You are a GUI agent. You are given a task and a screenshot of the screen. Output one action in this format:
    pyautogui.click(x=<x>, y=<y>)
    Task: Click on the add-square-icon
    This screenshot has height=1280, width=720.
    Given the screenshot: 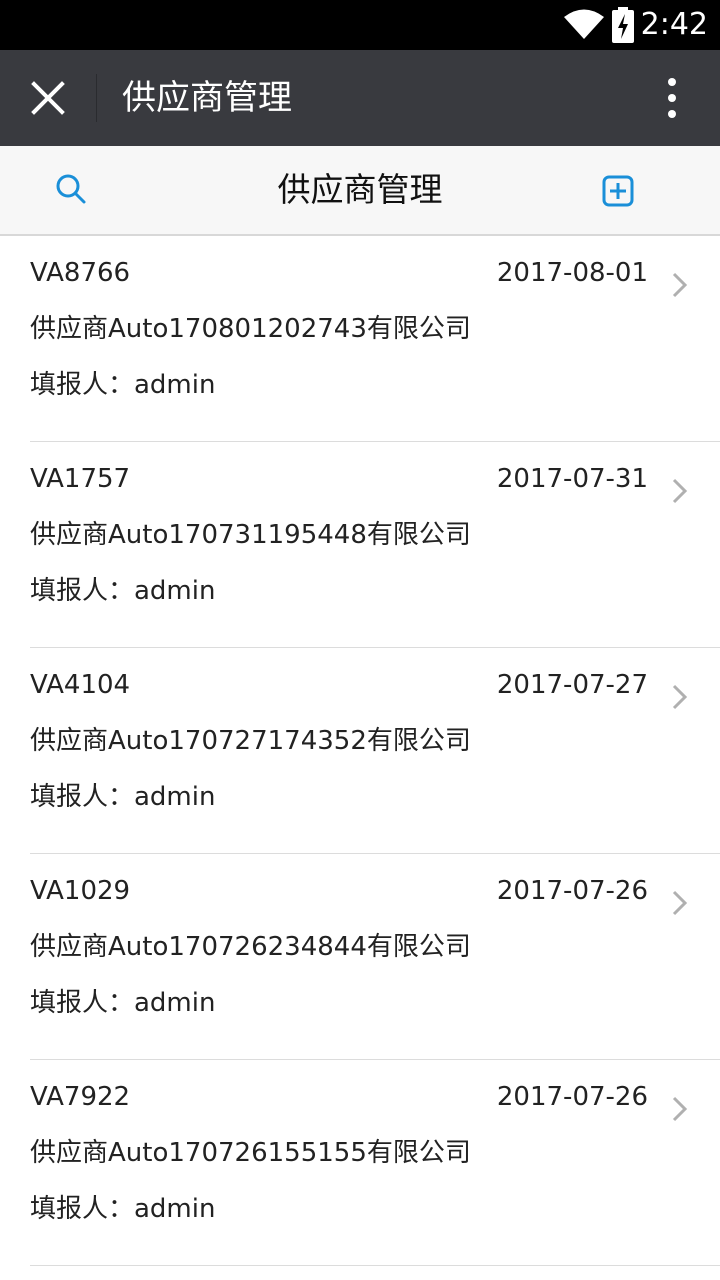 What is the action you would take?
    pyautogui.click(x=618, y=191)
    